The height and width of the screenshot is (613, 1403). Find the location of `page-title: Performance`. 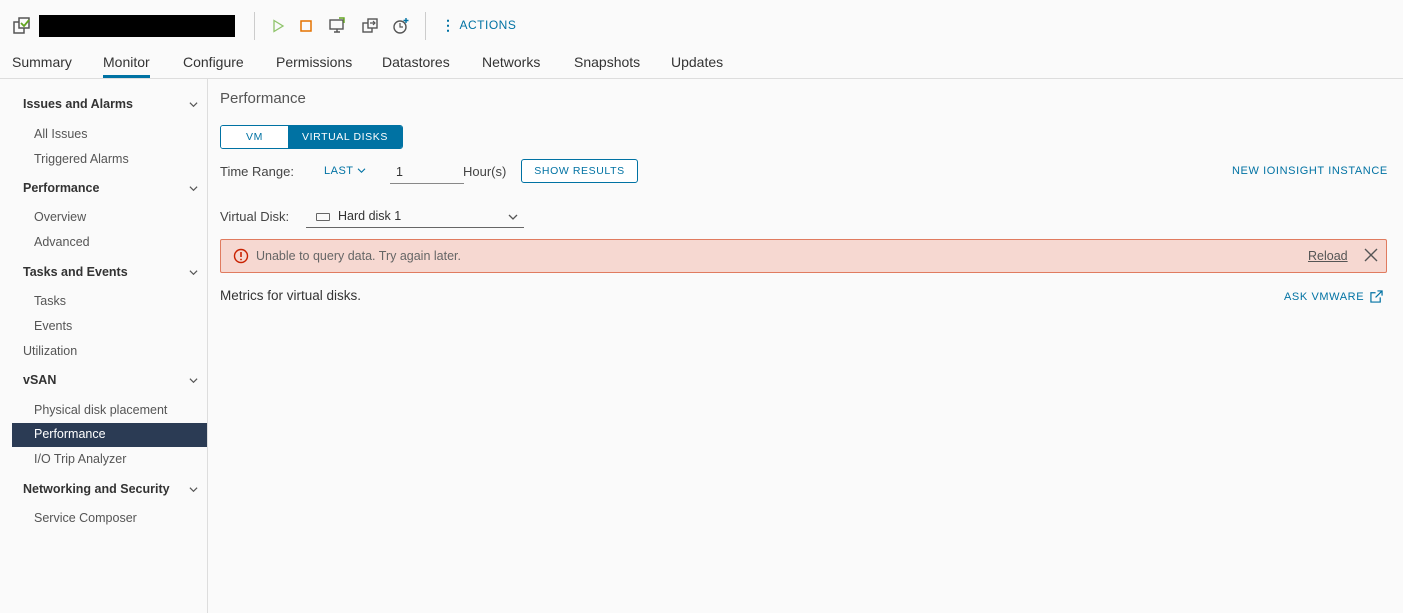

page-title: Performance is located at coordinates (263, 98).